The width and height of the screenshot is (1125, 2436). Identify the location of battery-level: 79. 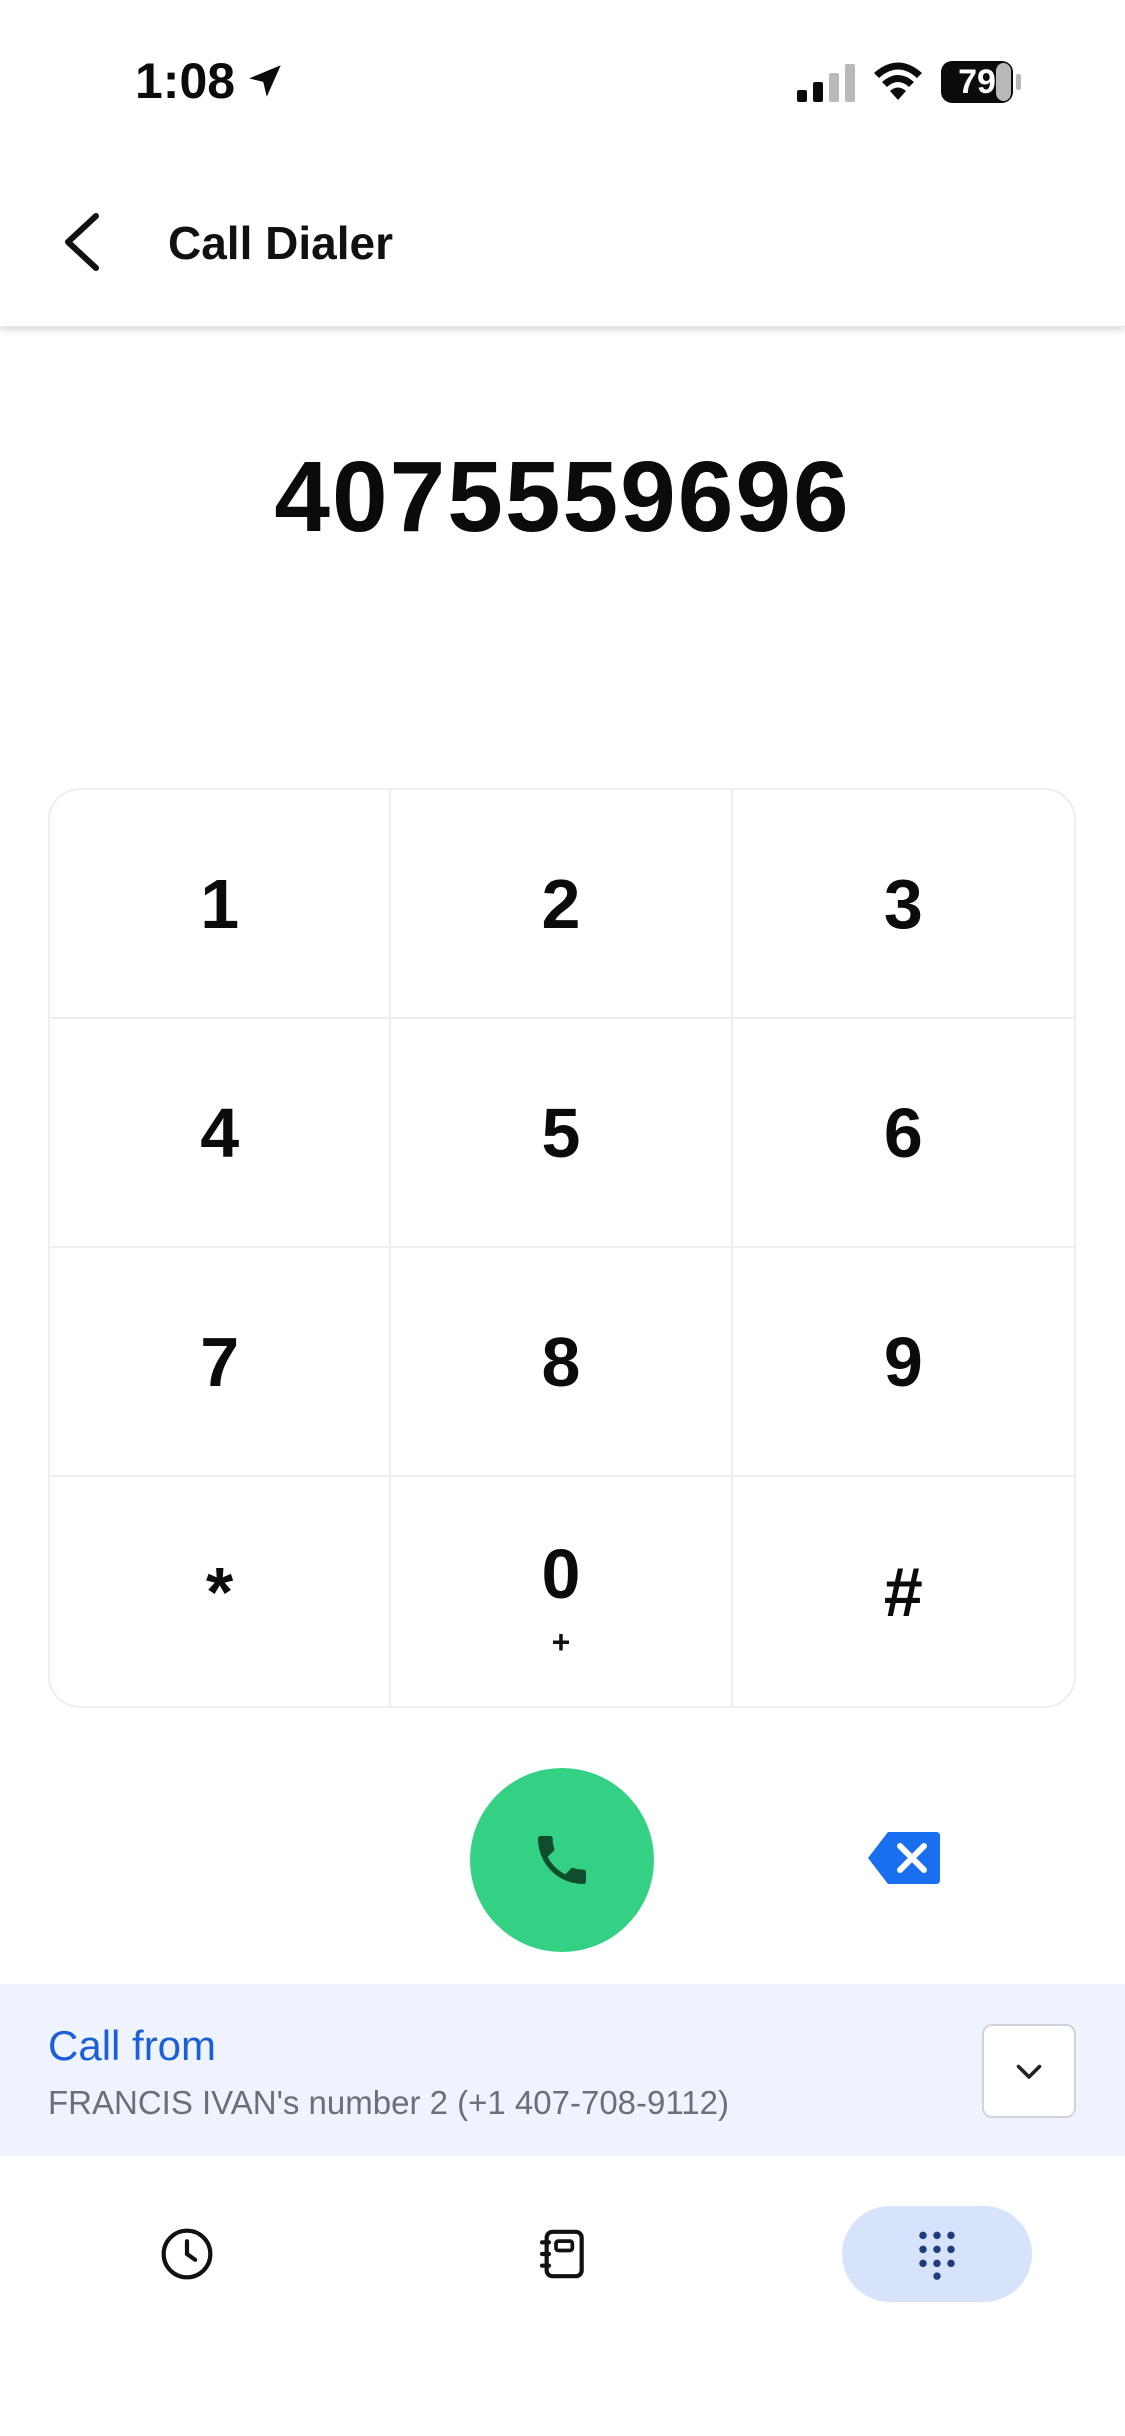
(977, 82).